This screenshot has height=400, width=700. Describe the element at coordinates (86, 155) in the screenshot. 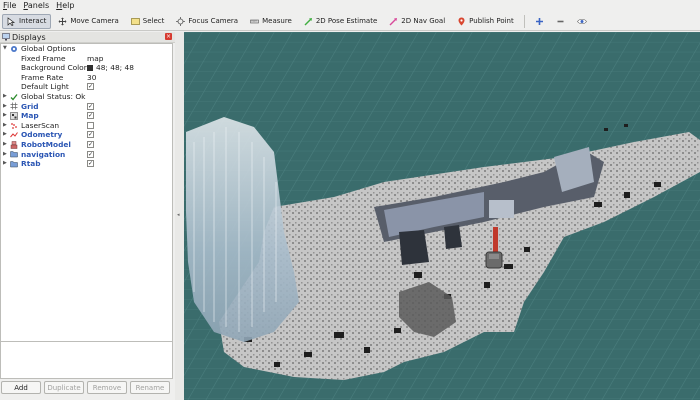

I see `tree-row-navigation: ▶ navigation ✓` at that location.